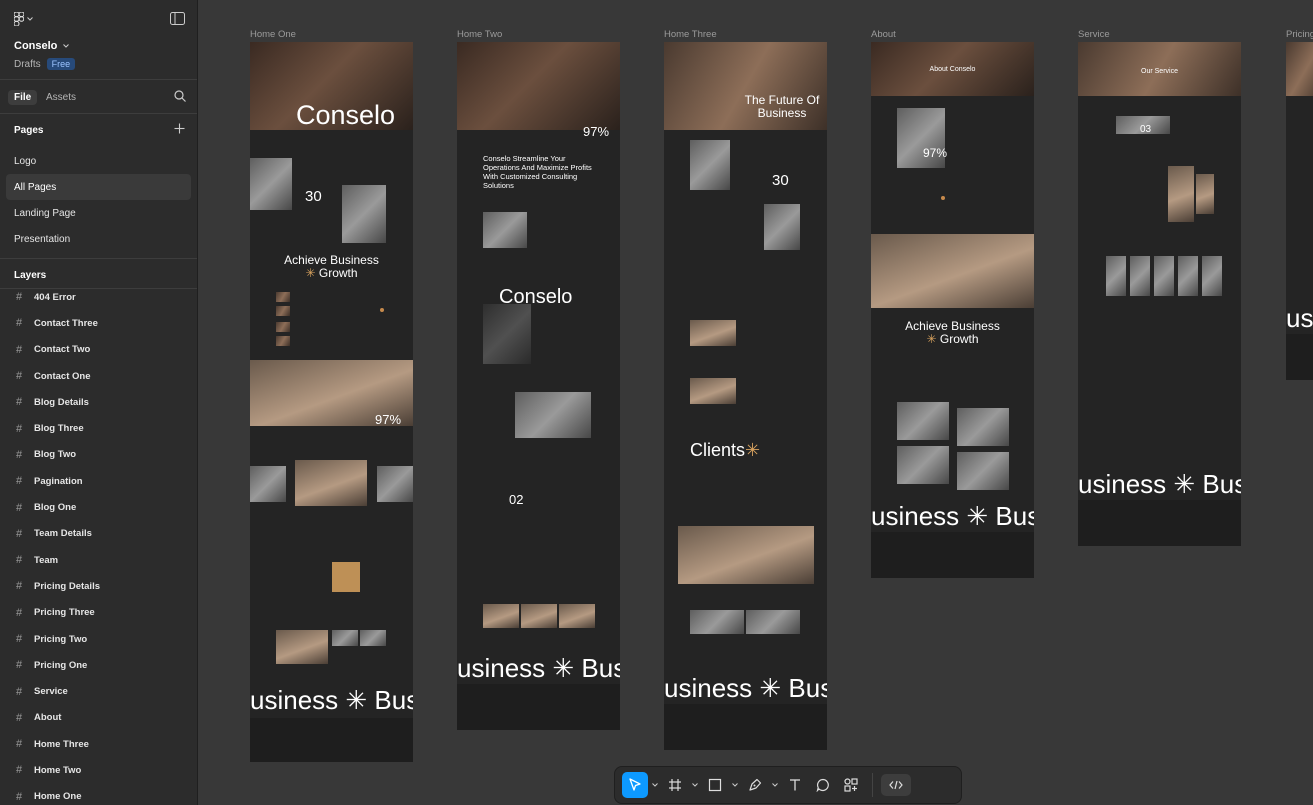 The height and width of the screenshot is (805, 1313). I want to click on section-title: Achieve Business ✳ Growth, so click(952, 332).